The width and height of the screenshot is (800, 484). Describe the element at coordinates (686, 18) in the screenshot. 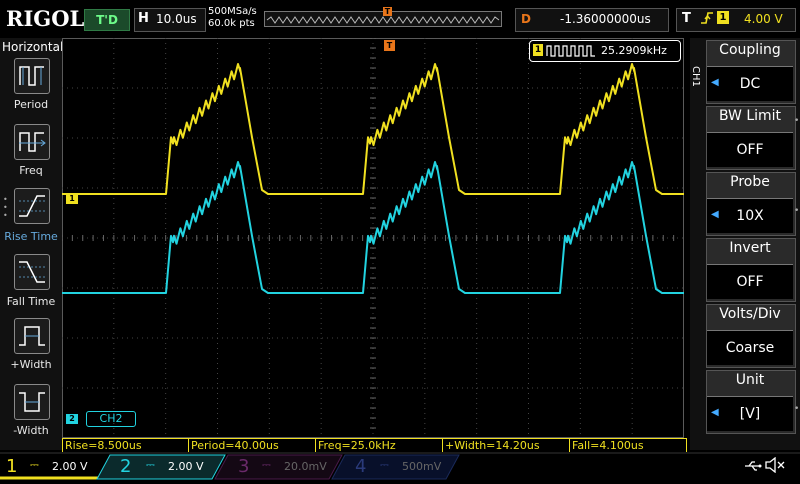

I see `trigger-label: T` at that location.